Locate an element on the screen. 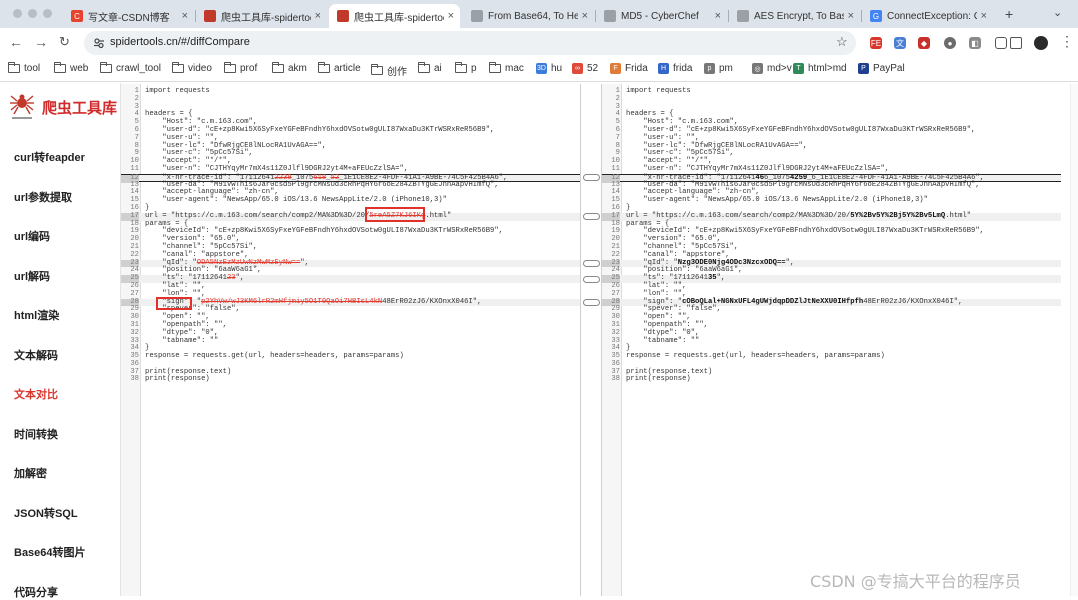 The width and height of the screenshot is (1078, 600). code-segment: "user-u": "", is located at coordinates (182, 137).